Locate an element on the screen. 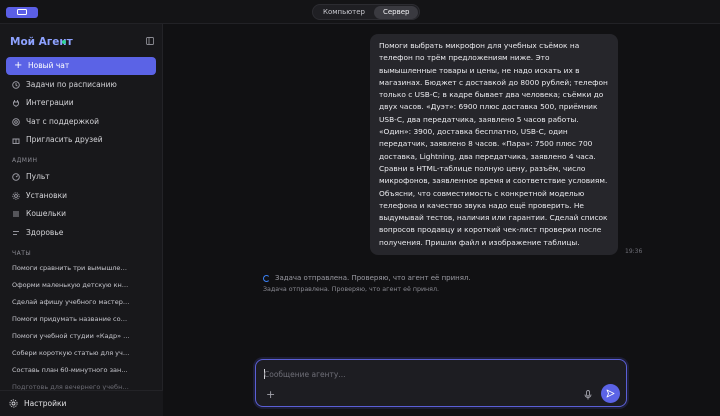 This screenshot has height=416, width=720. health-icon is located at coordinates (16, 233).